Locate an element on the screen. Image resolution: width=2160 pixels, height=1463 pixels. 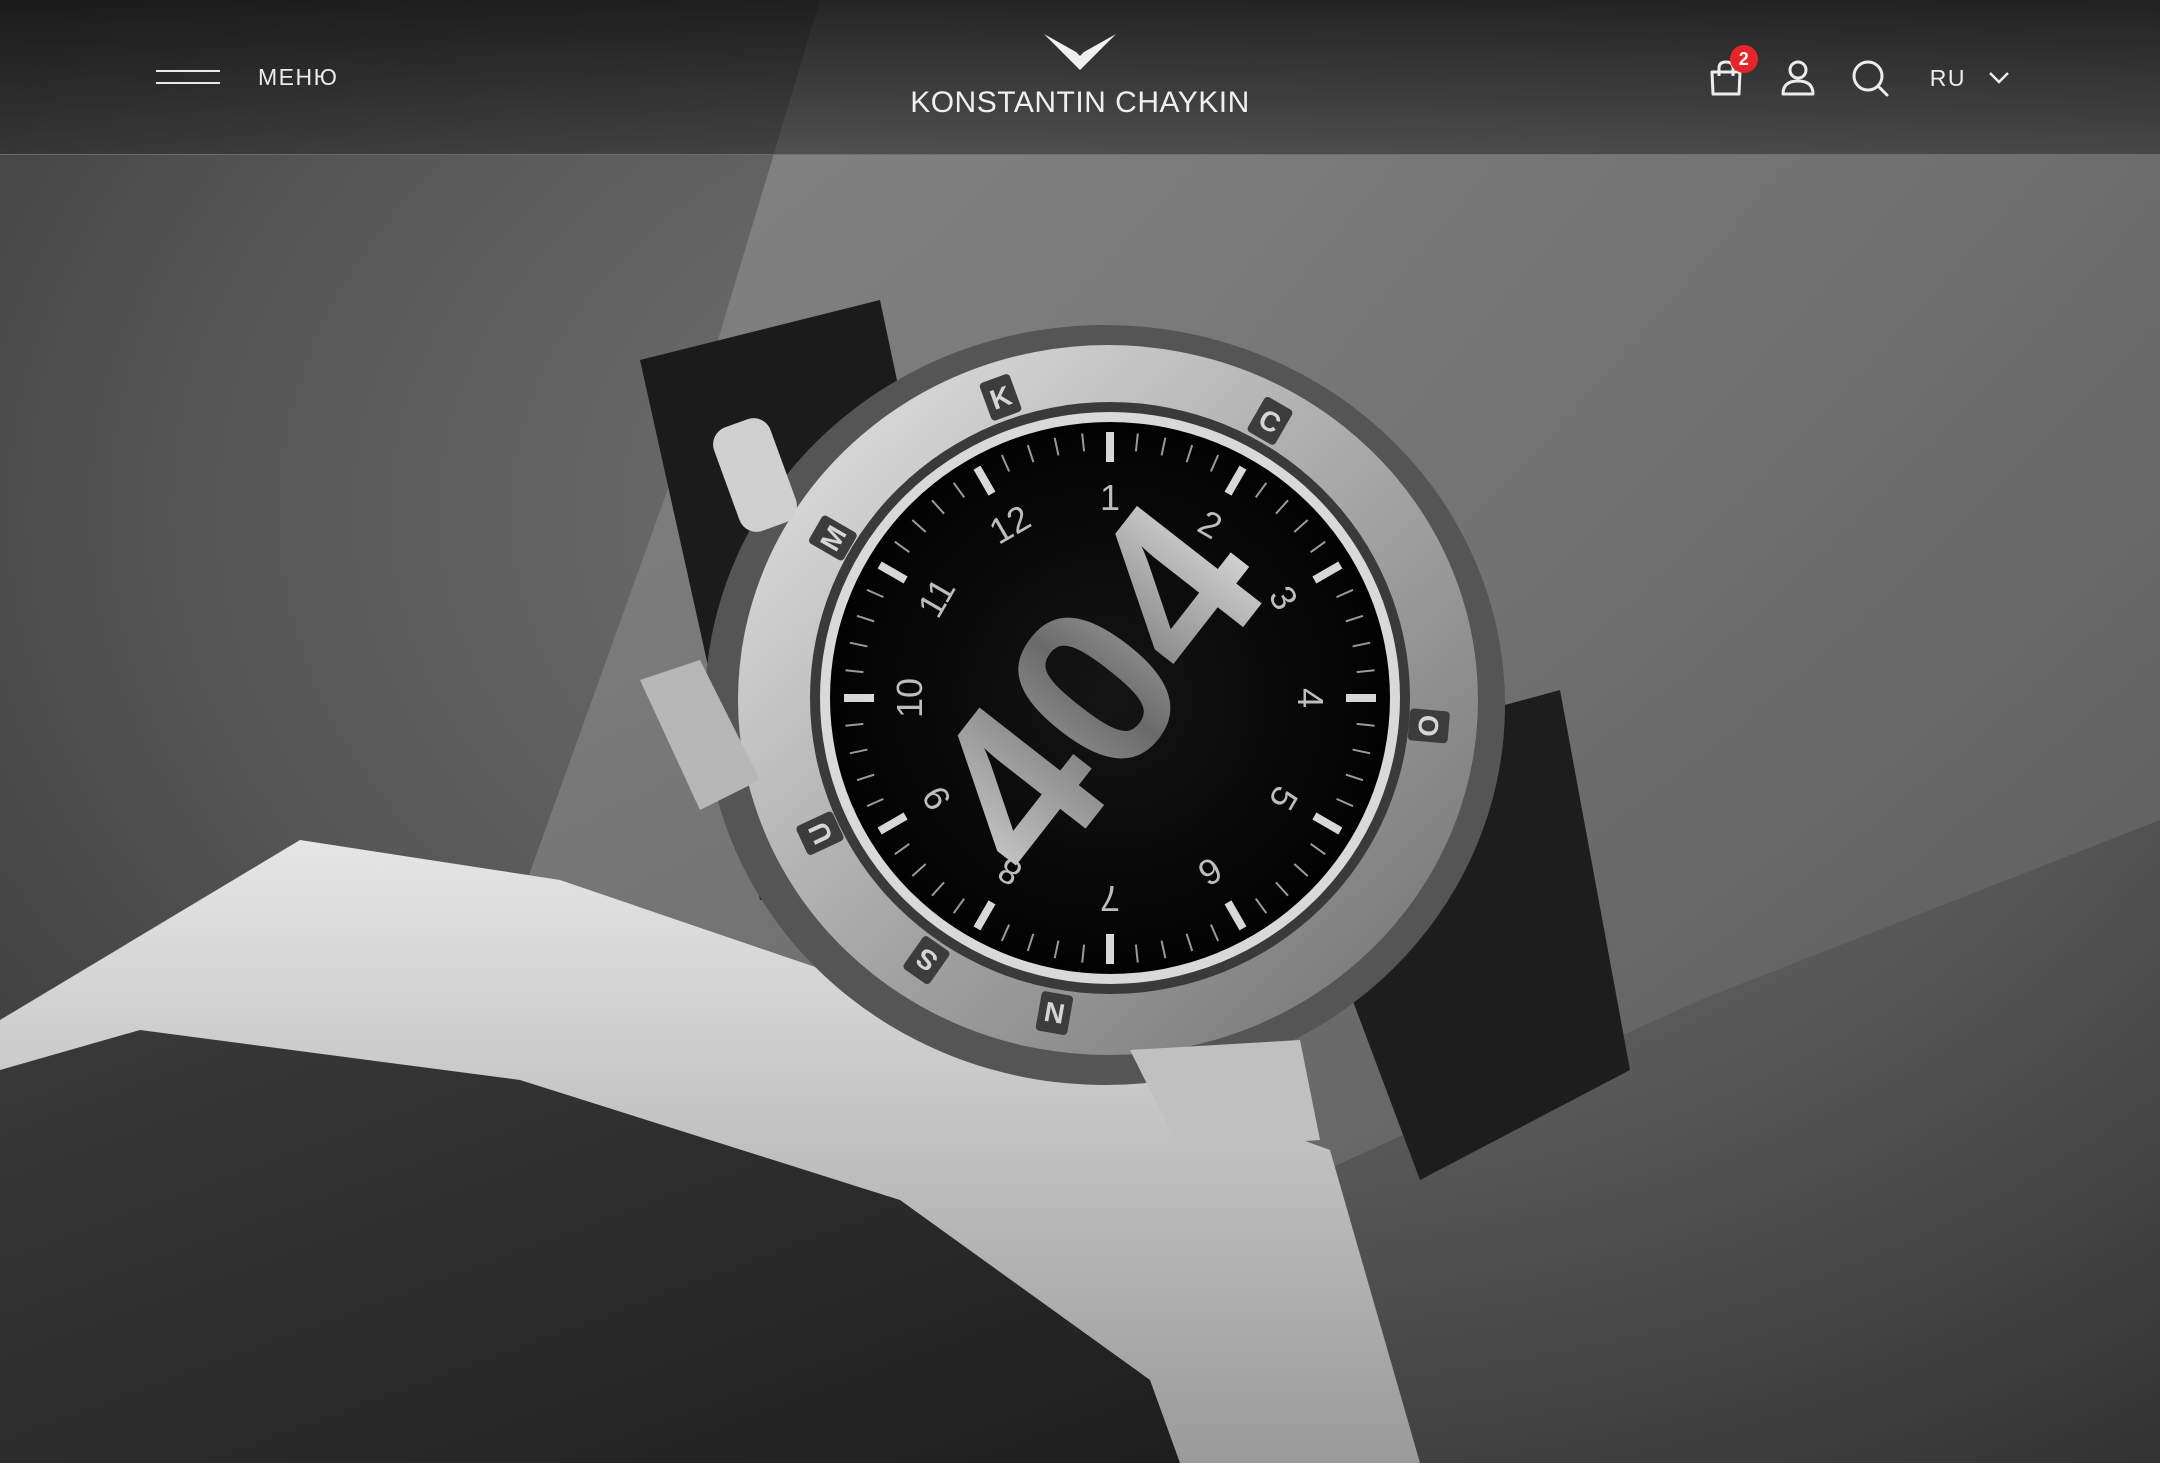
dial-numeral: 11 is located at coordinates (936, 597).